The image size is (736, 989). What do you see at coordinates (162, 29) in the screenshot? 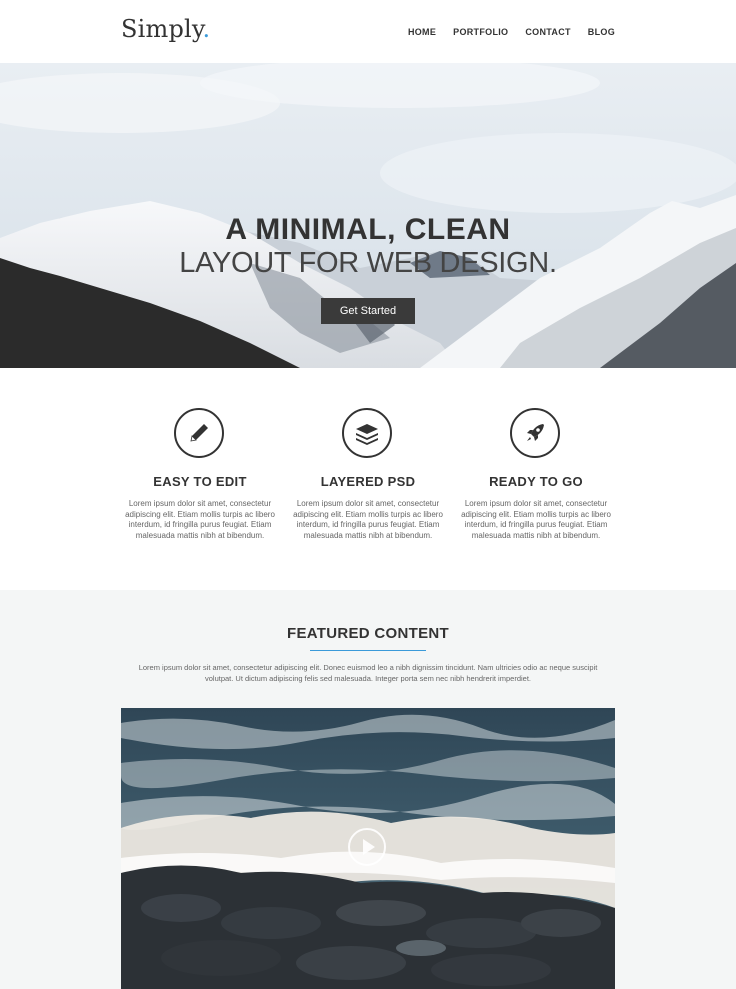
I see `logo-text: Simply` at bounding box center [162, 29].